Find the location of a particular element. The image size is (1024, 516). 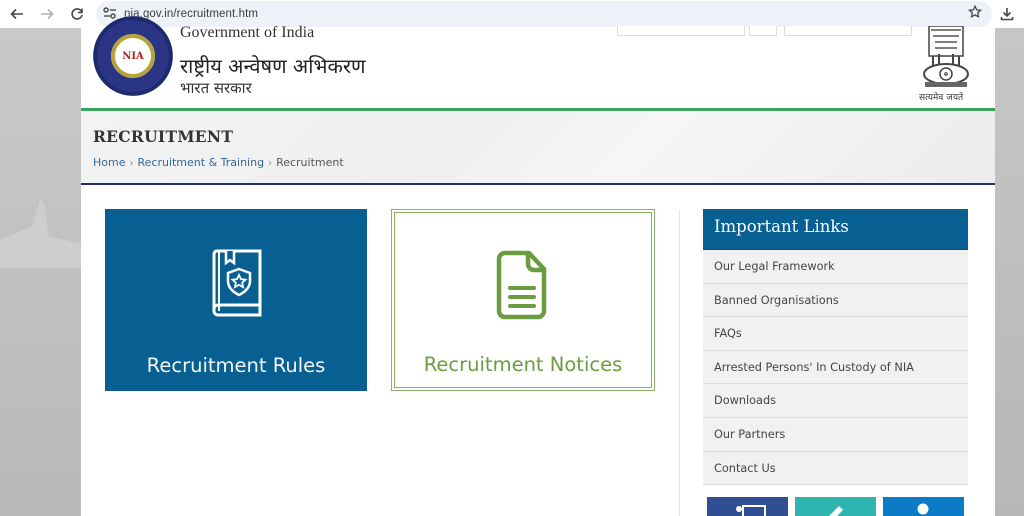

download-icon is located at coordinates (1007, 14).